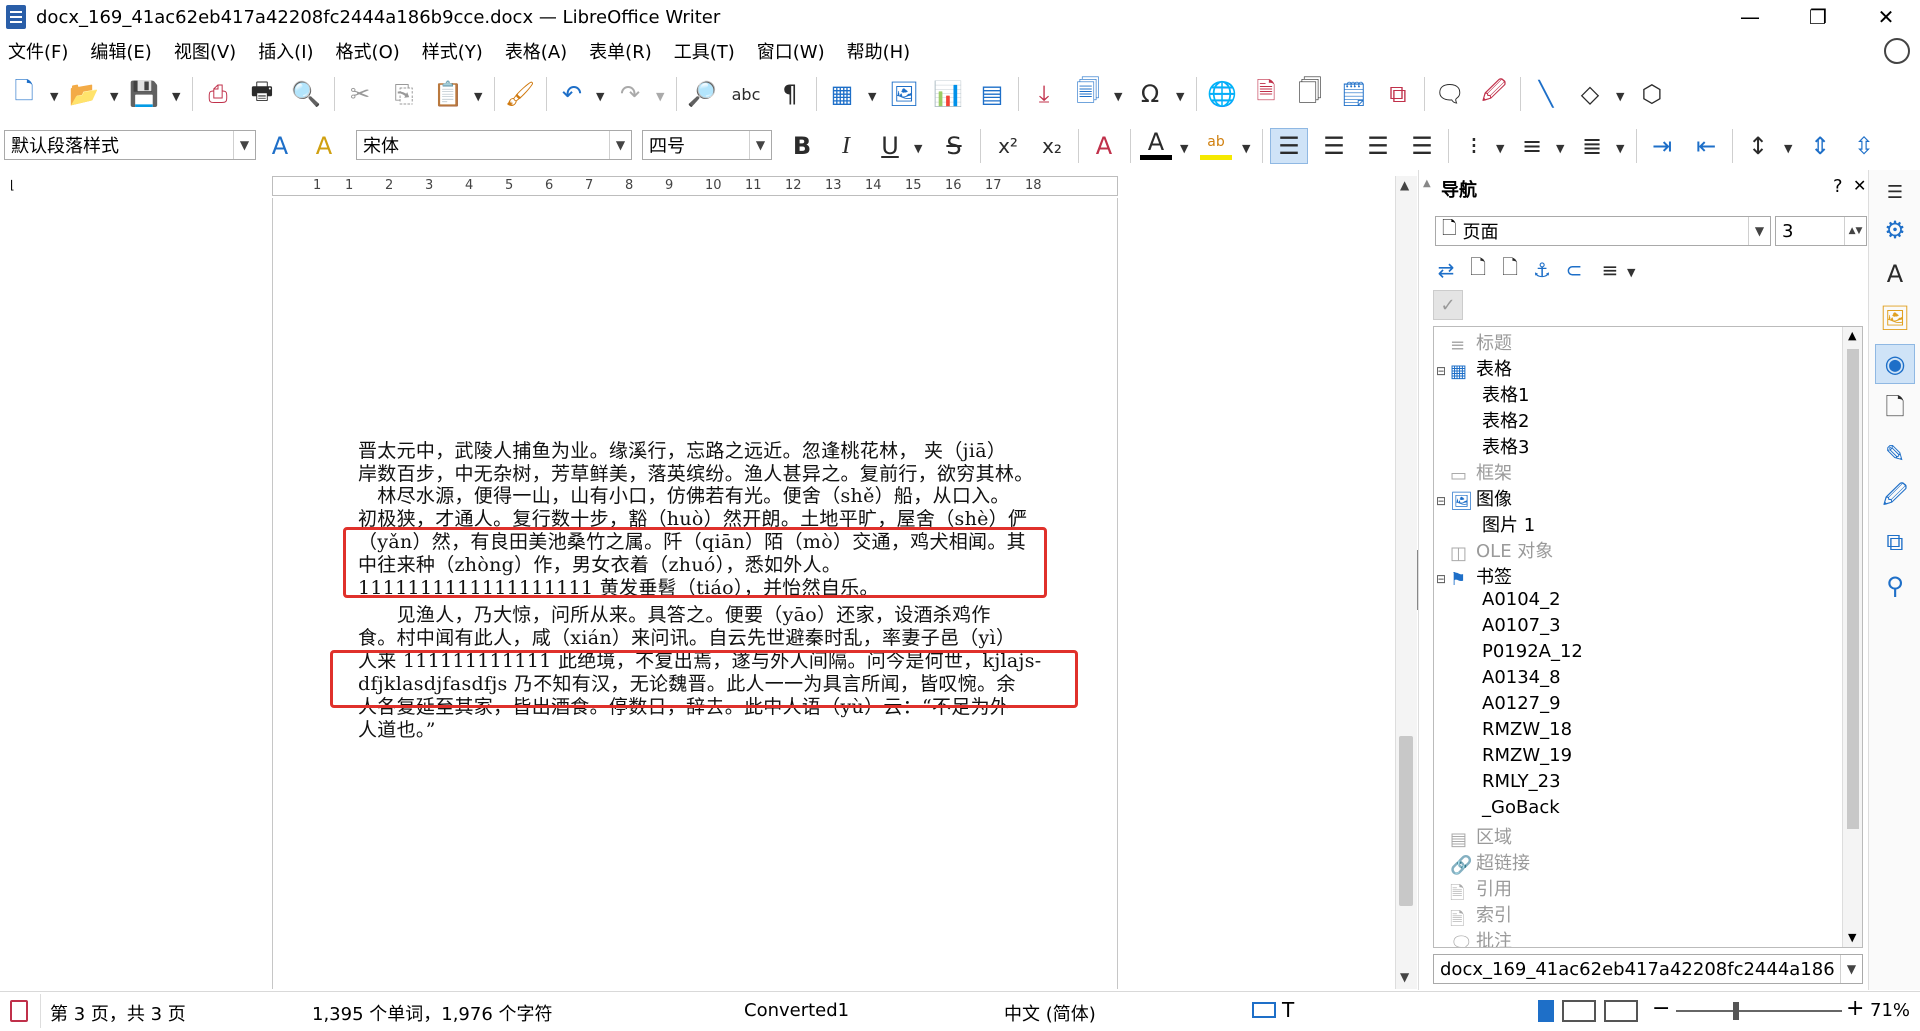 Image resolution: width=1920 pixels, height=1031 pixels. Describe the element at coordinates (1706, 146) in the screenshot. I see `decrease-indent-icon: ⇤` at that location.